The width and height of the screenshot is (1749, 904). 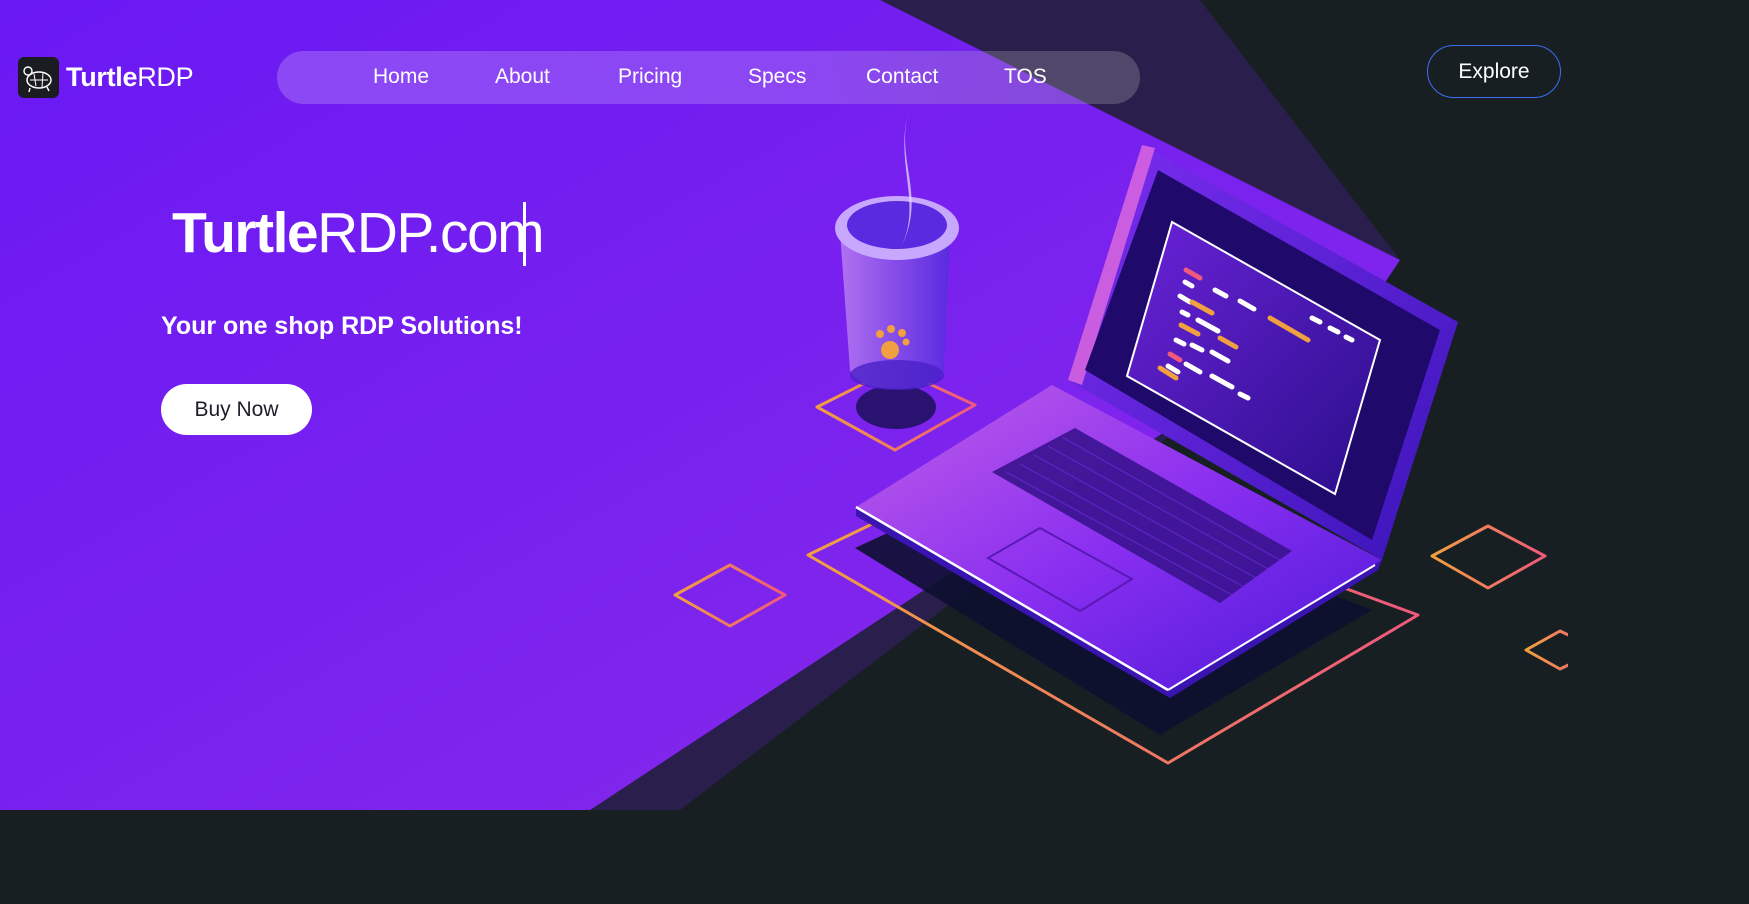 I want to click on brand-logo: TurtleRDP, so click(x=106, y=77).